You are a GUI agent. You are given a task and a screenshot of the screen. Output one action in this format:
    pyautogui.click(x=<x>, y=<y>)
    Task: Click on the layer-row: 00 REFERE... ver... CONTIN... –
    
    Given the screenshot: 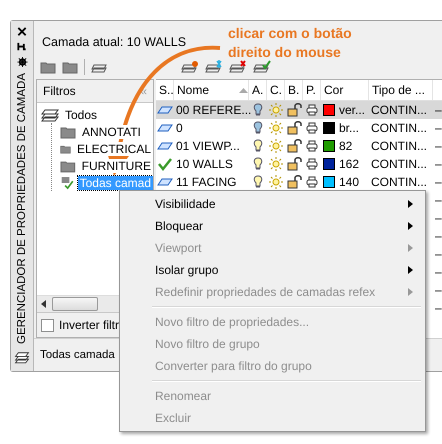 What is the action you would take?
    pyautogui.click(x=299, y=110)
    